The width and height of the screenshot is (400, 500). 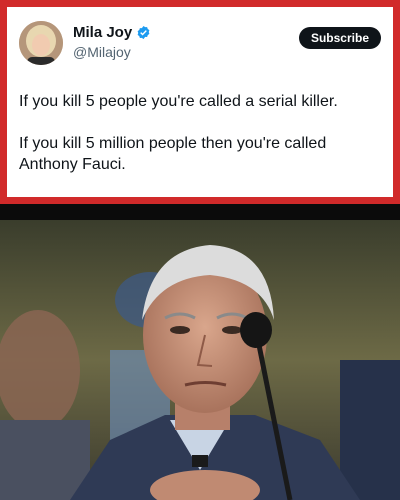 I want to click on avatar, so click(x=41, y=43).